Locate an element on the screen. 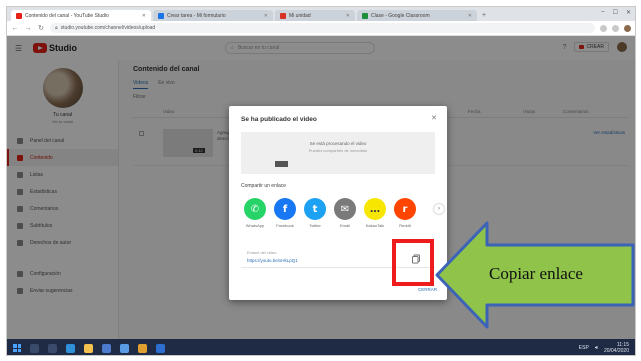 The image size is (641, 361). link-label: Enlace del video is located at coordinates (262, 252).